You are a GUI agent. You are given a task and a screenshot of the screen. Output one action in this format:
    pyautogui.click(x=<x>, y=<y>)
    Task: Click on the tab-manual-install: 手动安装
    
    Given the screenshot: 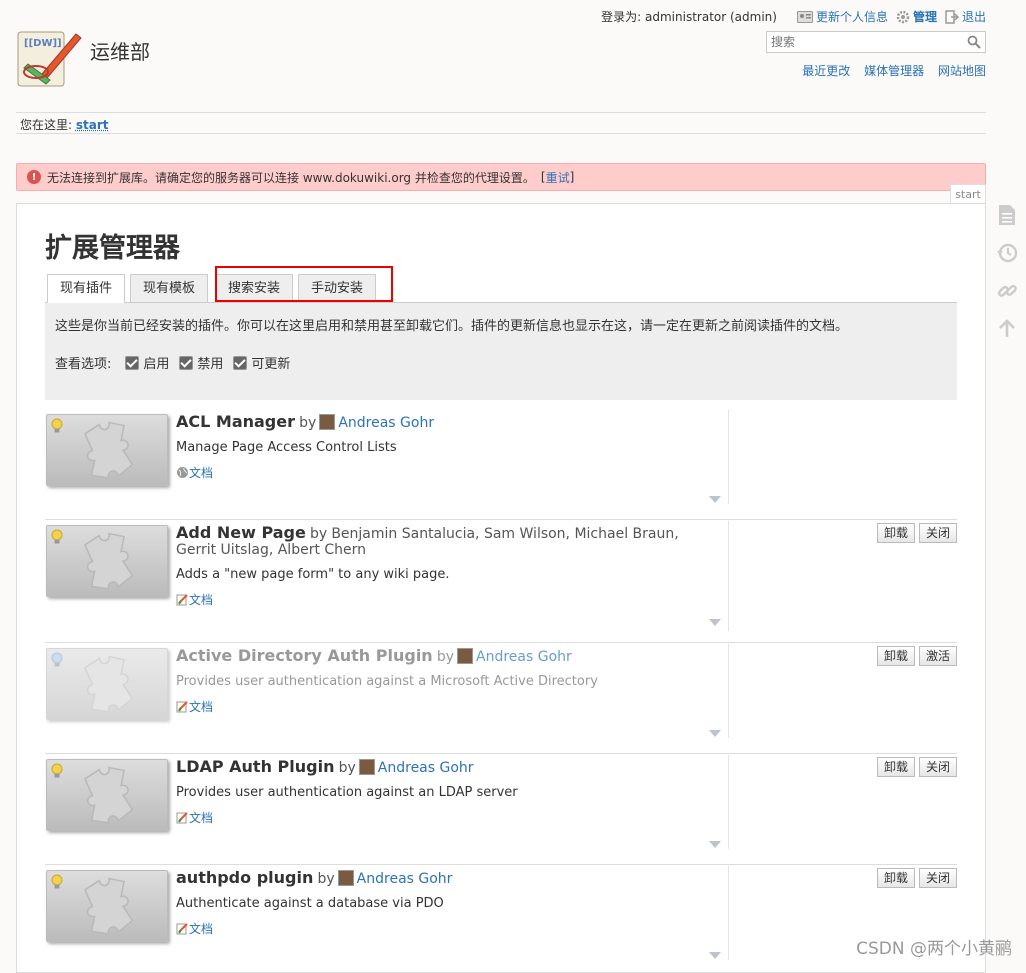 What is the action you would take?
    pyautogui.click(x=337, y=288)
    